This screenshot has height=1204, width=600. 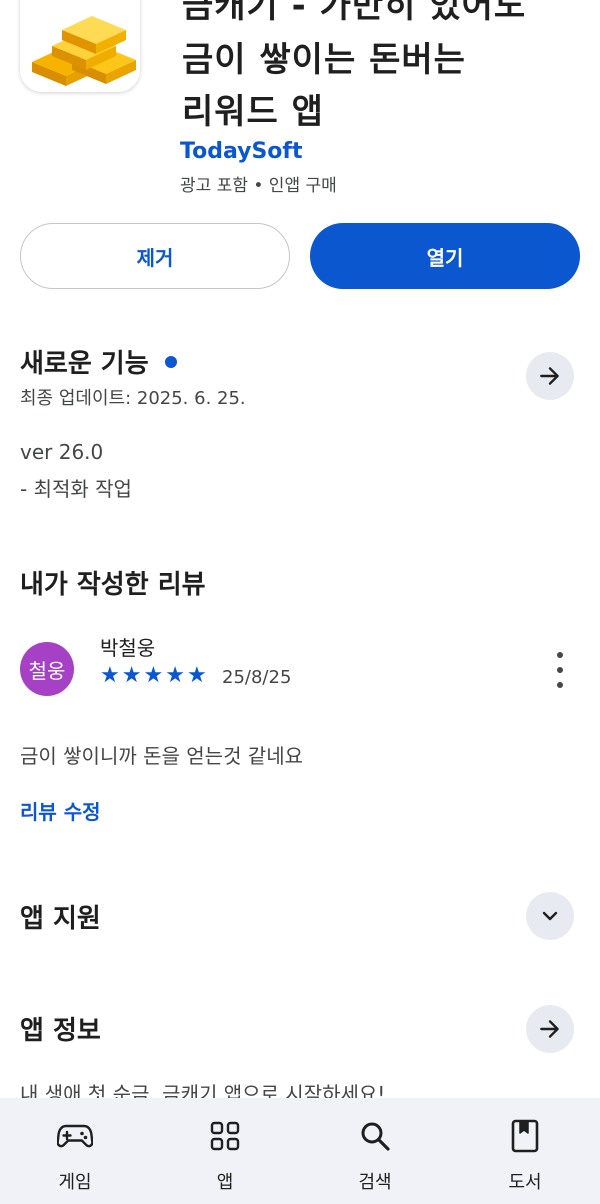 I want to click on bottom-navigation: 게임 앱 검색 도서, so click(x=300, y=1151).